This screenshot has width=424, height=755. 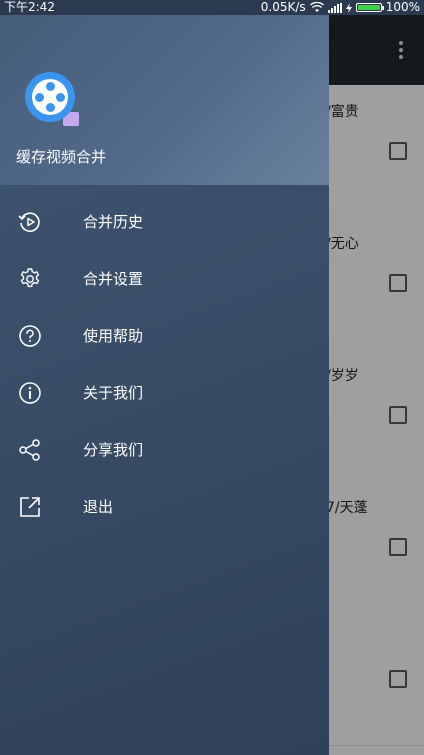 What do you see at coordinates (113, 279) in the screenshot?
I see `menu-item-label: 合并设置` at bounding box center [113, 279].